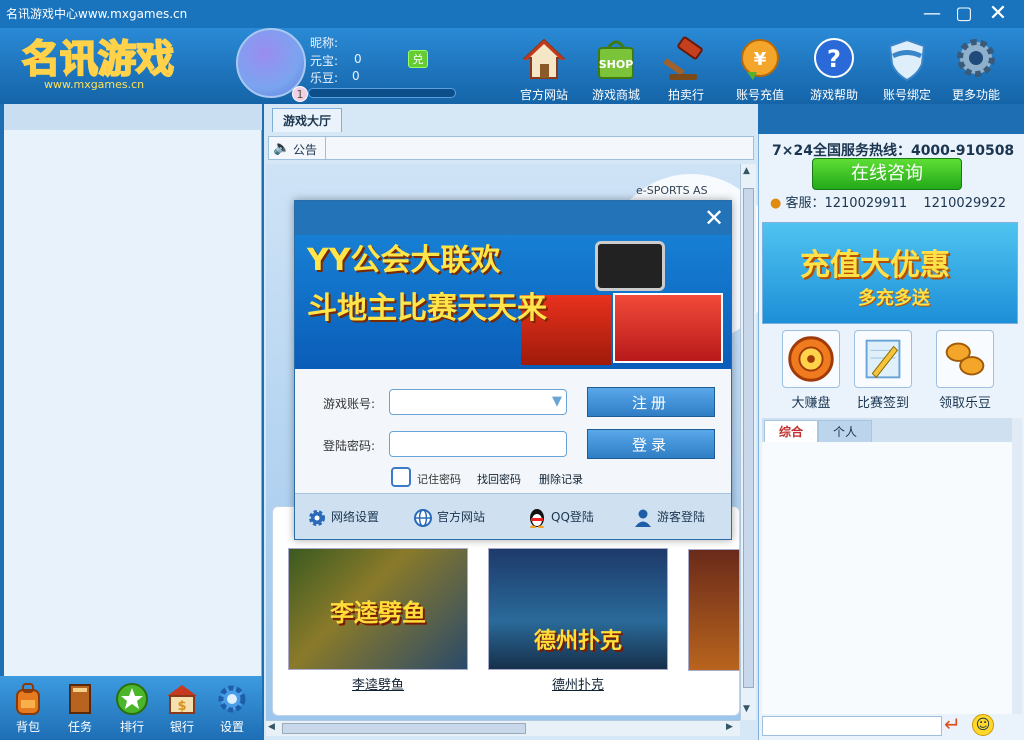 The height and width of the screenshot is (740, 1024). I want to click on coin-yuan-icon: ¥, so click(760, 59).